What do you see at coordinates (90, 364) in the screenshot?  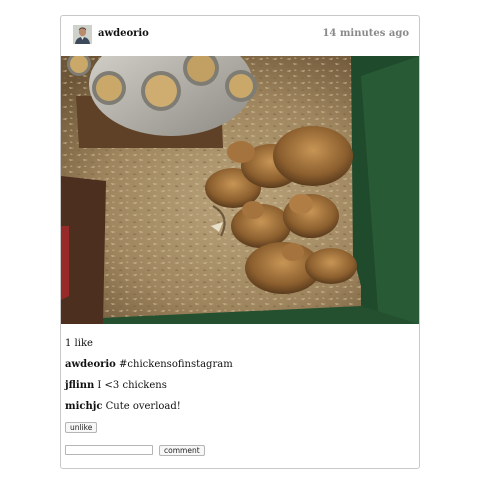 I see `caption-username: awdeorio` at bounding box center [90, 364].